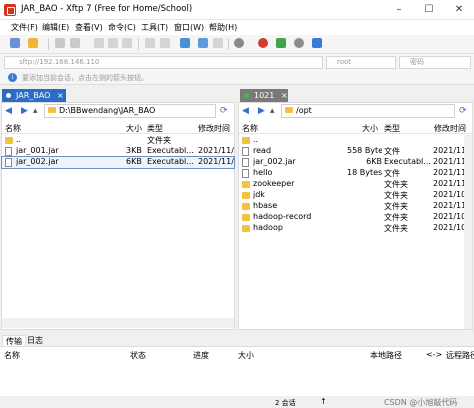  Describe the element at coordinates (10, 10) in the screenshot. I see `xftp-logo-icon` at that location.